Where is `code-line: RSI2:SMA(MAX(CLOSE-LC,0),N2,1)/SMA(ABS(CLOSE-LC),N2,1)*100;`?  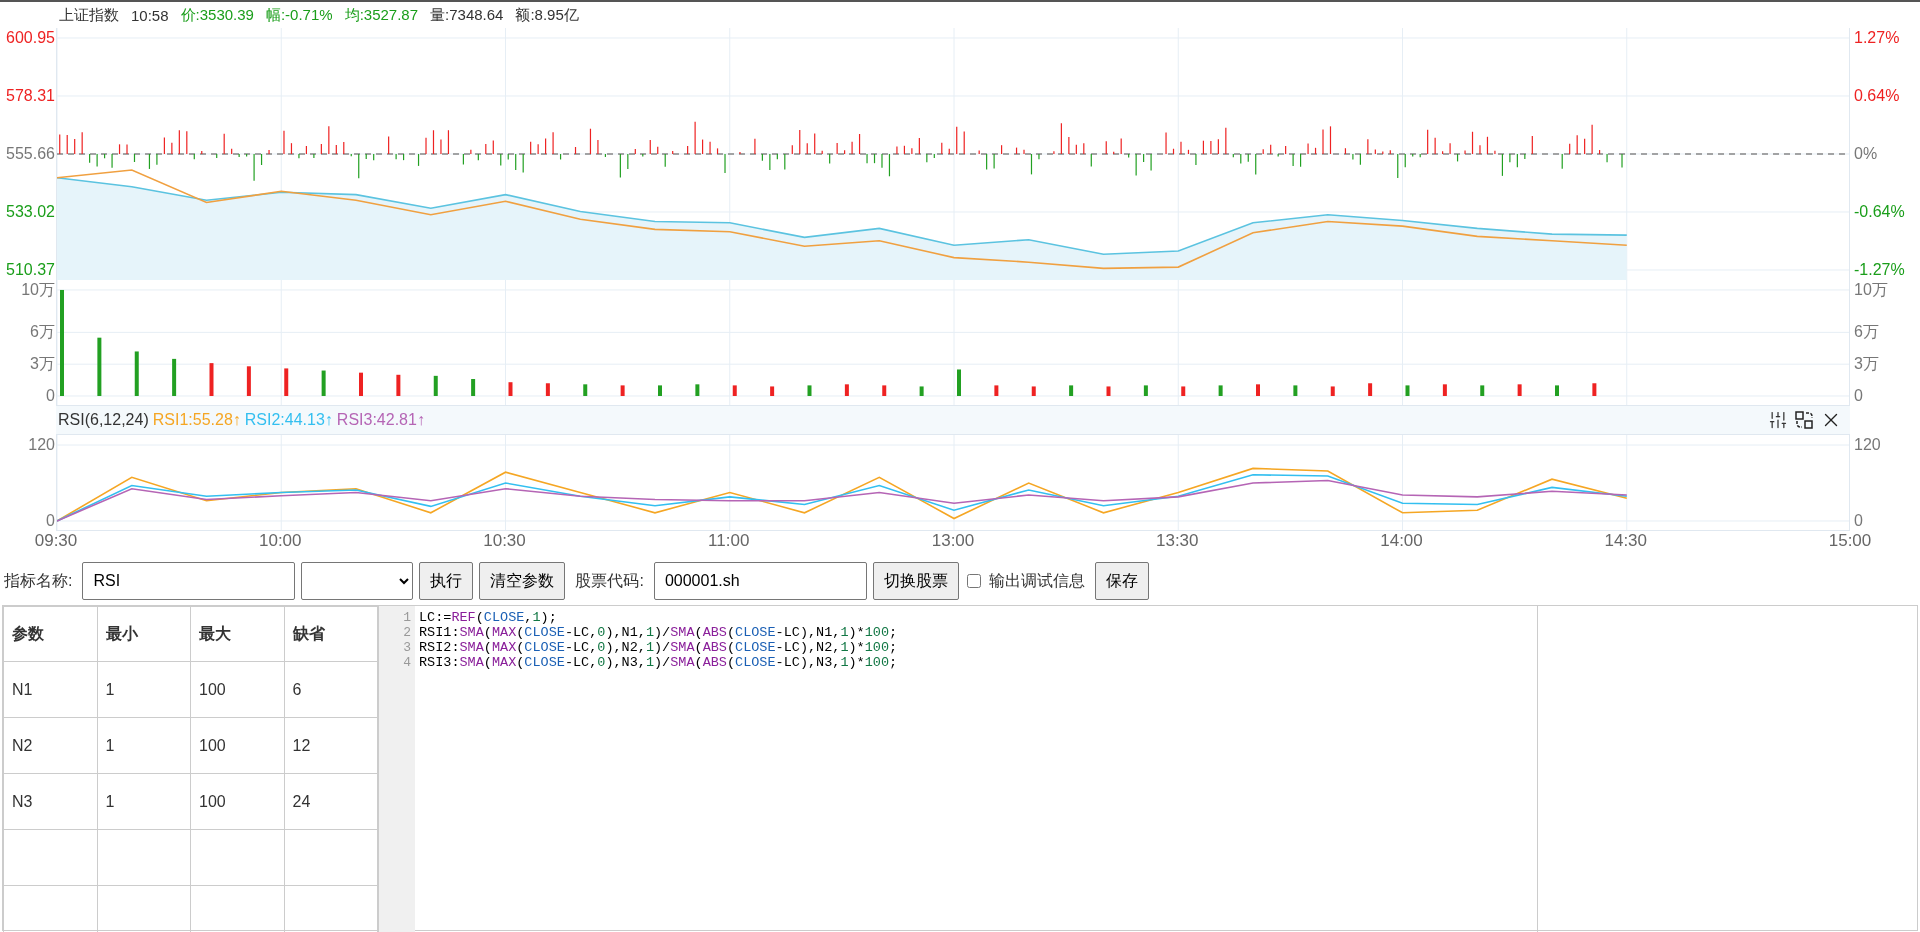 code-line: RSI2:SMA(MAX(CLOSE-LC,0),N2,1)/SMA(ABS(CLOSE-LC),N2,1)*100; is located at coordinates (658, 647).